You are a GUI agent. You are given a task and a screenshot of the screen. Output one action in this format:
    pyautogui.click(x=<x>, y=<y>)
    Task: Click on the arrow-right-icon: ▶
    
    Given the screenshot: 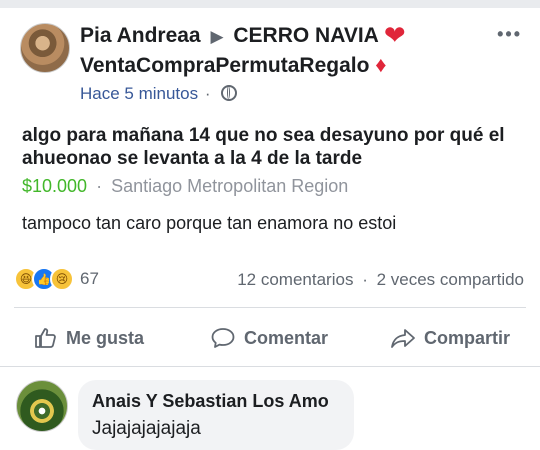 What is the action you would take?
    pyautogui.click(x=217, y=36)
    